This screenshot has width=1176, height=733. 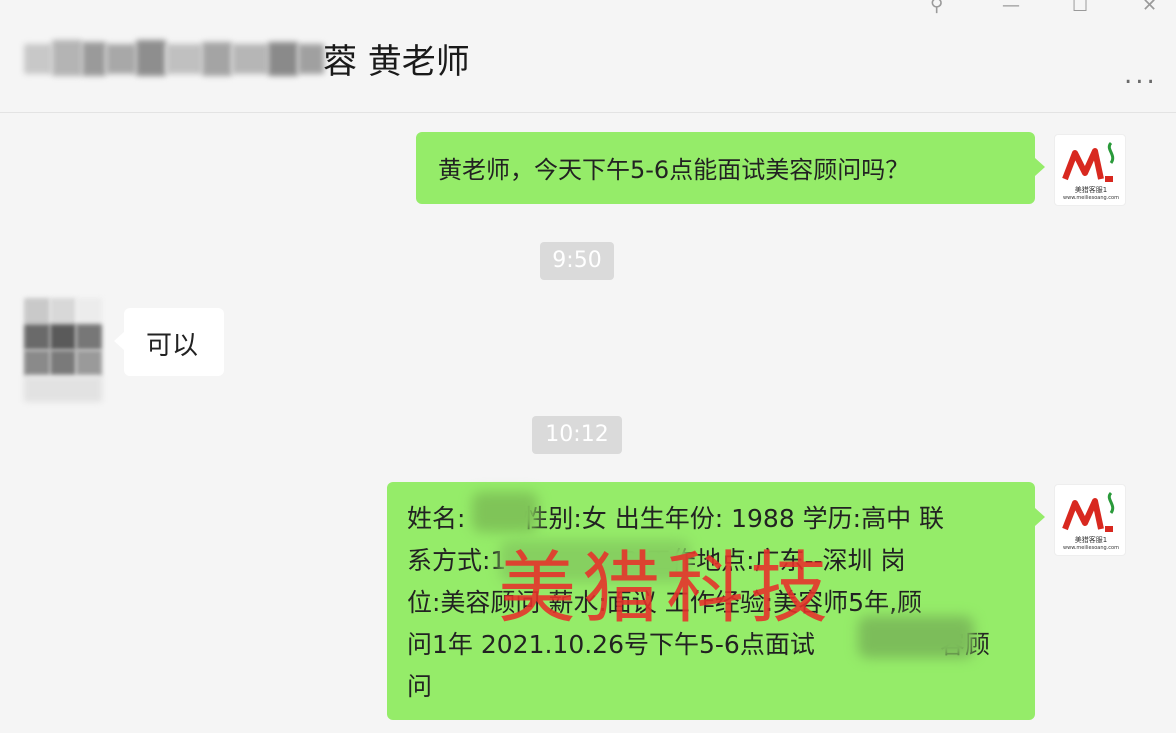 I want to click on message-text: 可以, so click(x=172, y=346).